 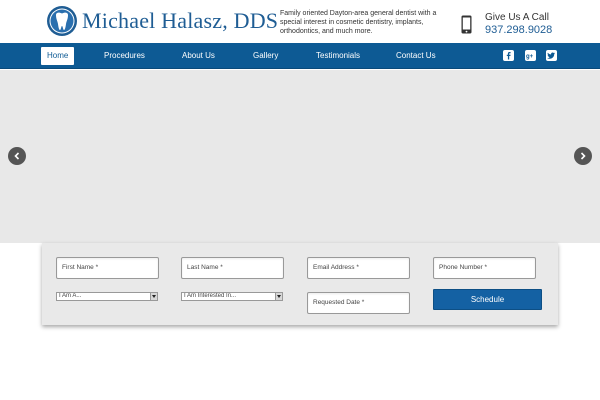 What do you see at coordinates (484, 268) in the screenshot?
I see `phone-field: Phone Number *` at bounding box center [484, 268].